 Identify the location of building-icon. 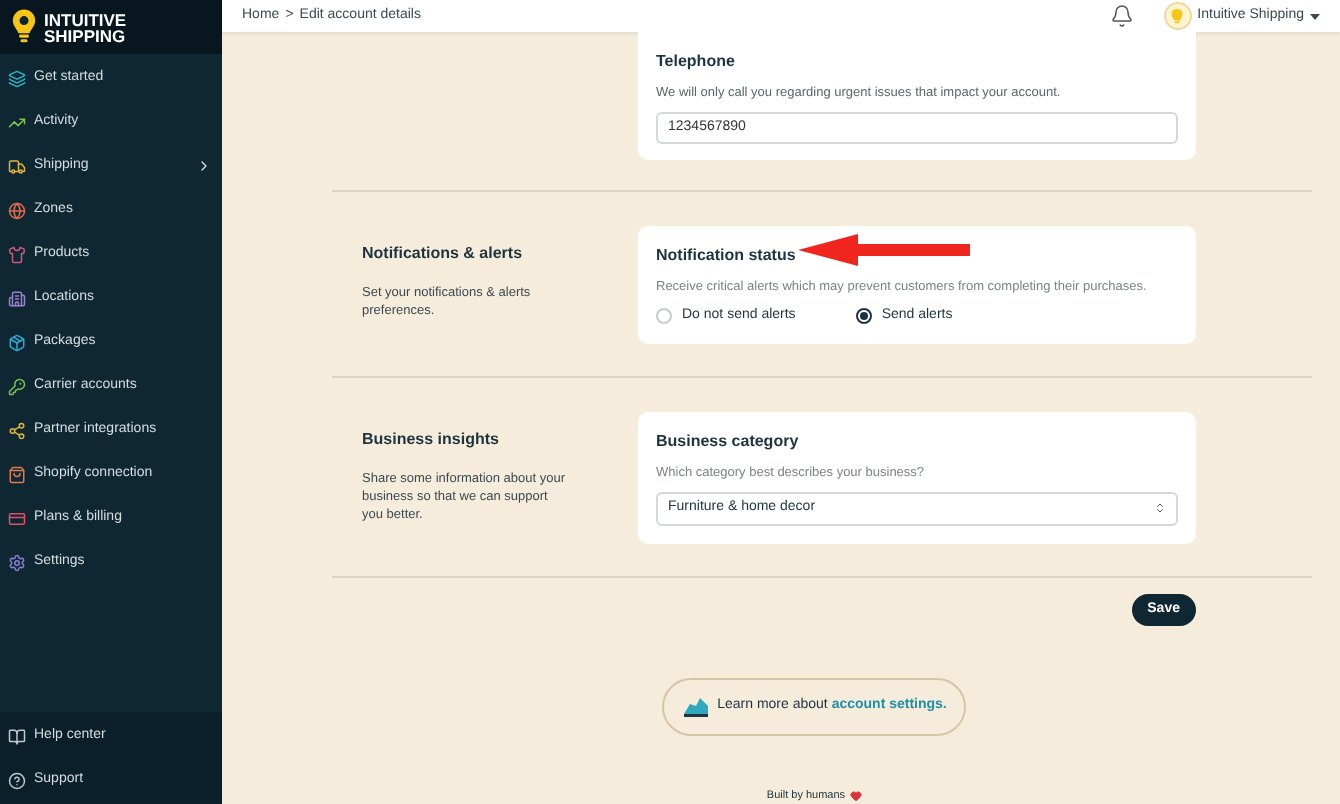
(17, 298).